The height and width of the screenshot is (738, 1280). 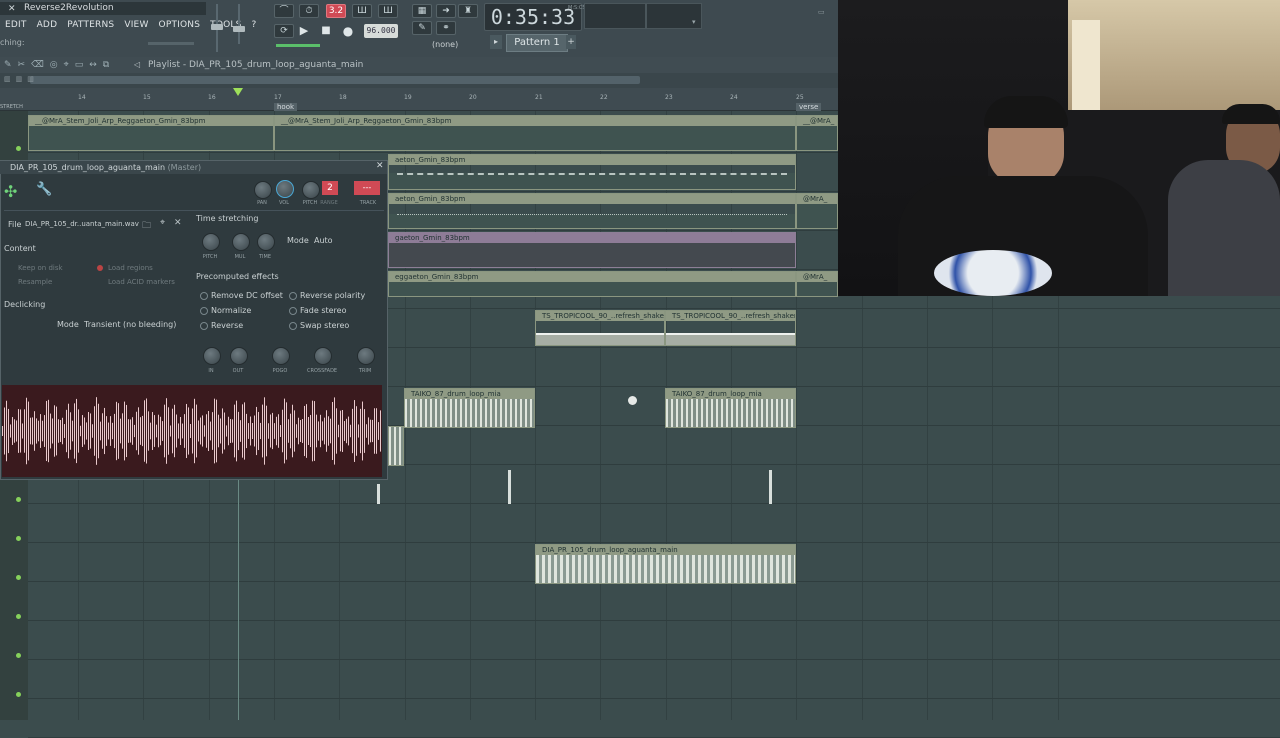 What do you see at coordinates (239, 356) in the screenshot?
I see `out-knob` at bounding box center [239, 356].